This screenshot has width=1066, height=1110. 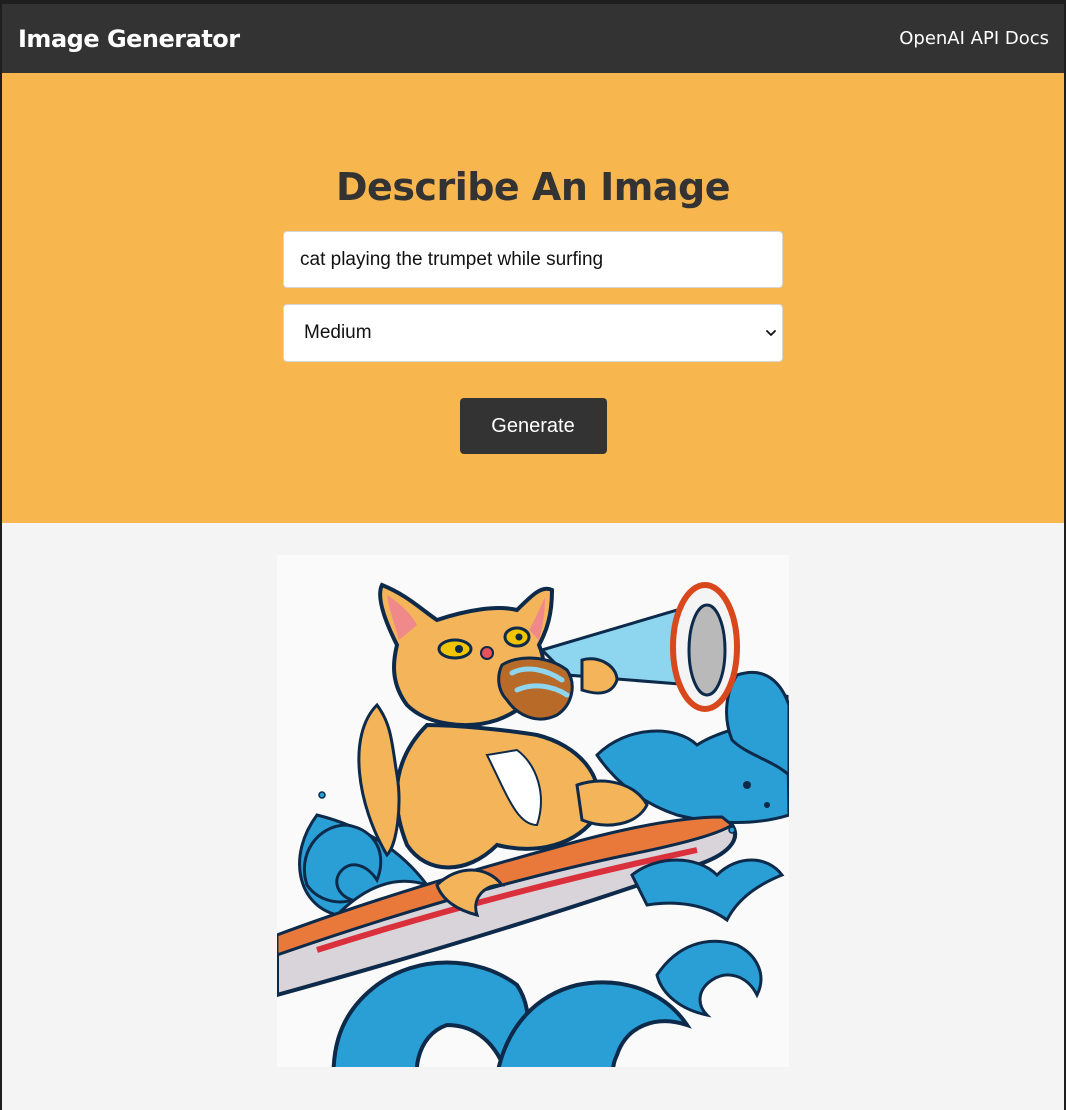 What do you see at coordinates (338, 332) in the screenshot?
I see `size-select-value: Medium` at bounding box center [338, 332].